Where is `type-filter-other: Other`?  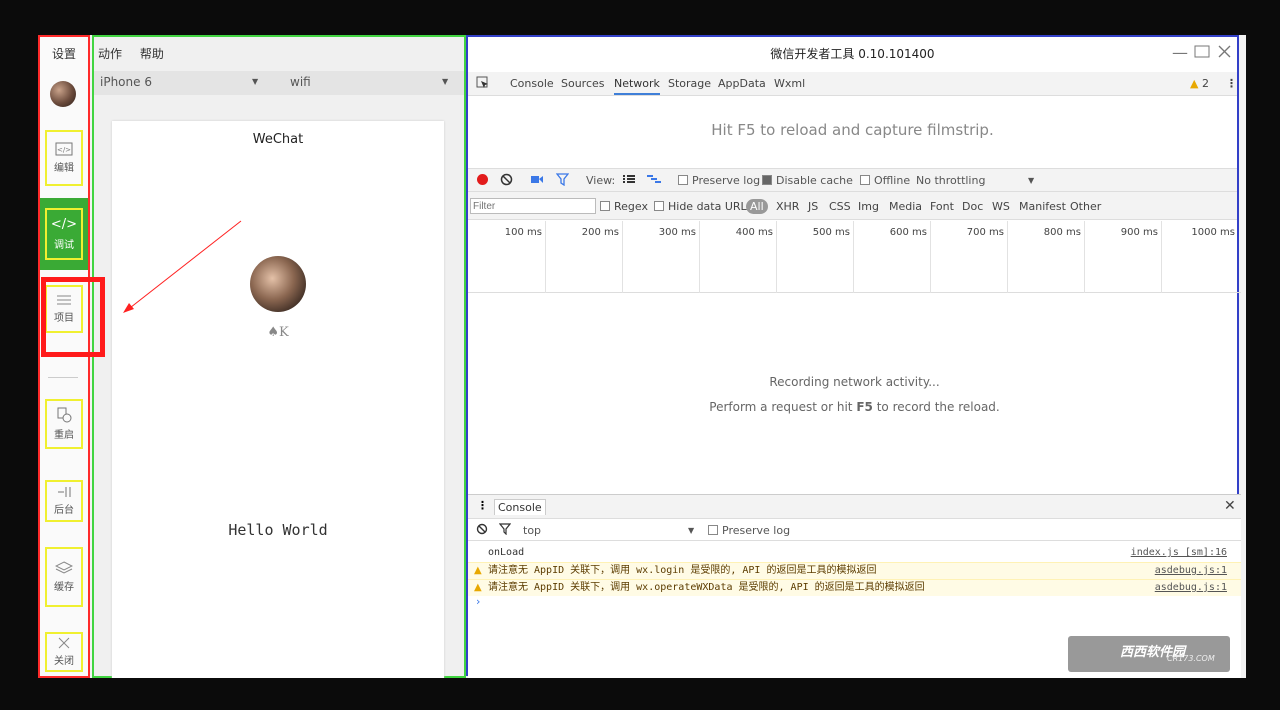 type-filter-other: Other is located at coordinates (1085, 206).